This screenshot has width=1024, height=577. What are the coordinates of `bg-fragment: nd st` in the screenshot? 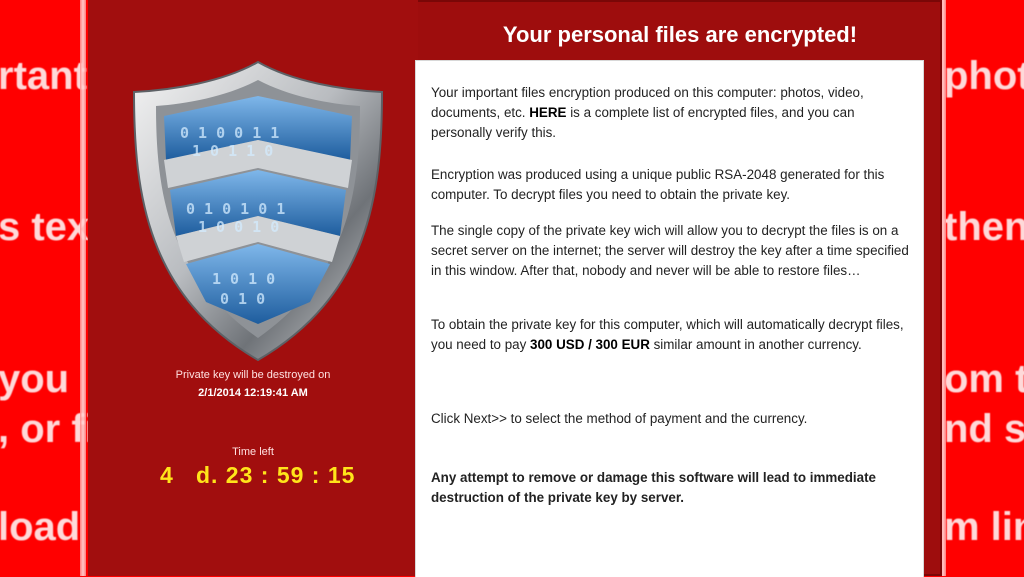 It's located at (984, 429).